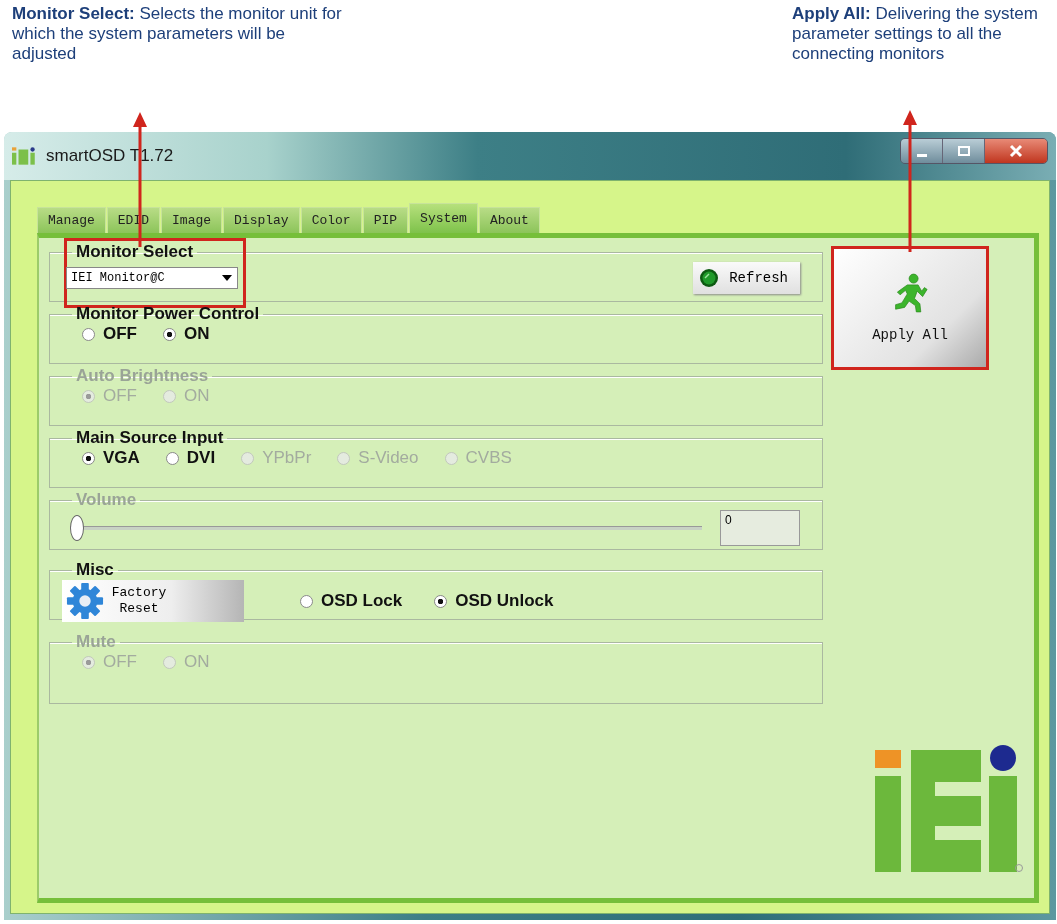  Describe the element at coordinates (331, 220) in the screenshot. I see `tab: Color` at that location.